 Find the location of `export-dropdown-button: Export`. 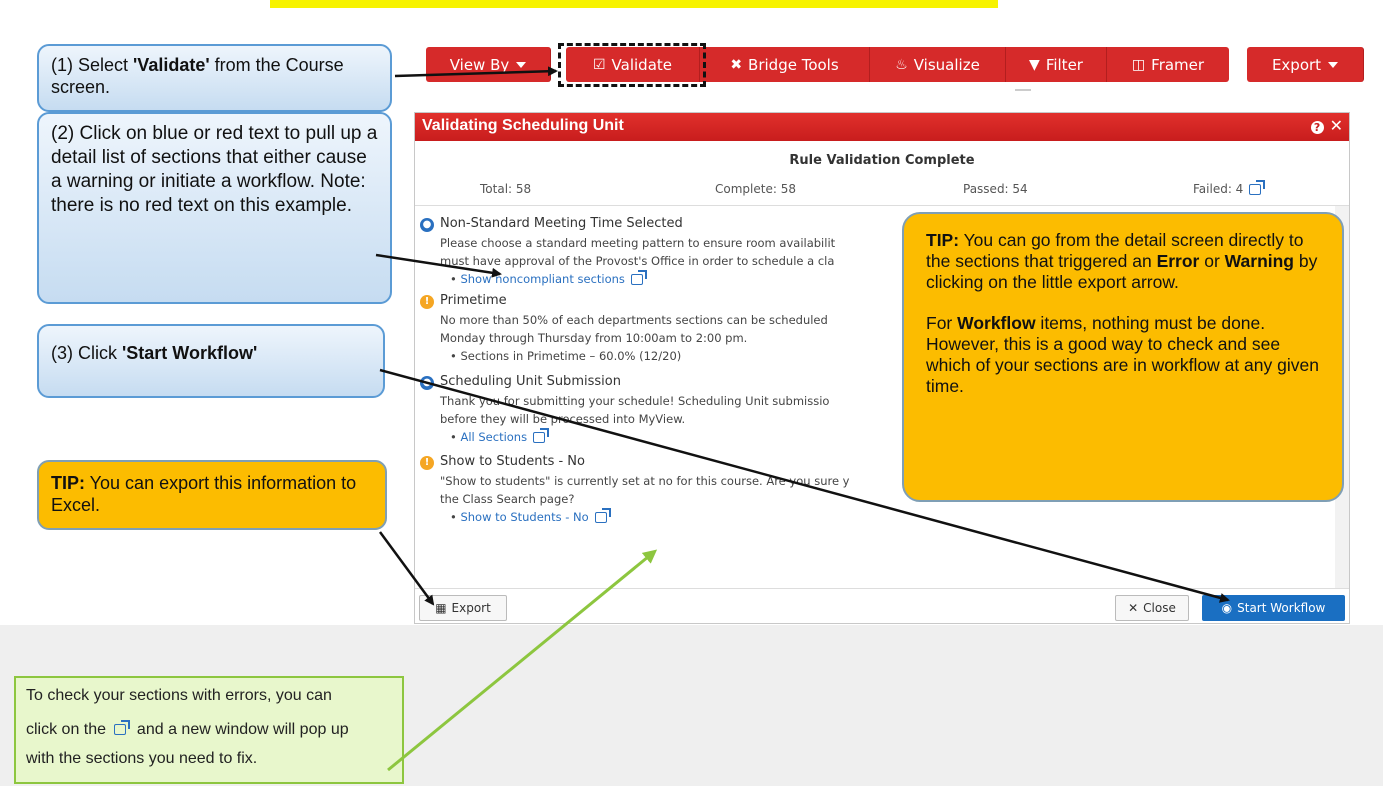

export-dropdown-button: Export is located at coordinates (1305, 64).